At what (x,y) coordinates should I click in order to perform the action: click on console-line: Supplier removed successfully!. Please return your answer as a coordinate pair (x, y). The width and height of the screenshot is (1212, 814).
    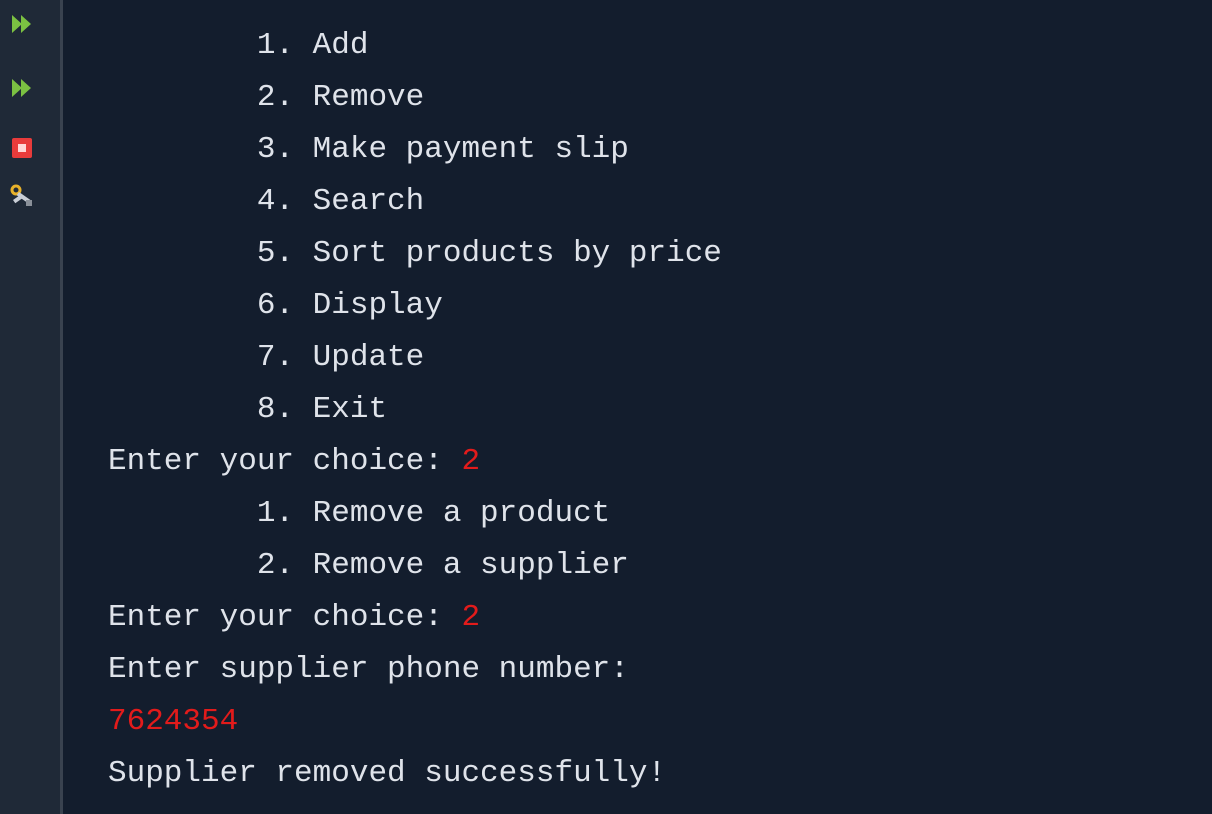
    Looking at the image, I should click on (660, 774).